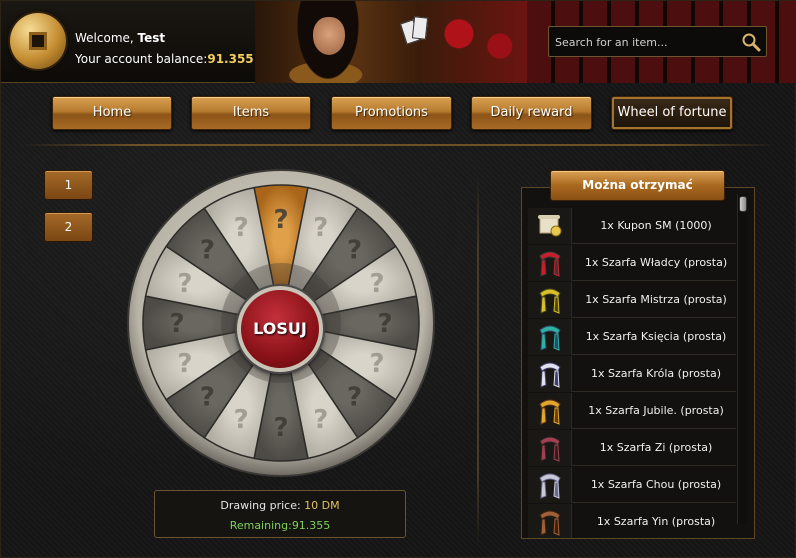 Image resolution: width=796 pixels, height=558 pixels. What do you see at coordinates (391, 113) in the screenshot?
I see `nav-promotions-button: Promotions` at bounding box center [391, 113].